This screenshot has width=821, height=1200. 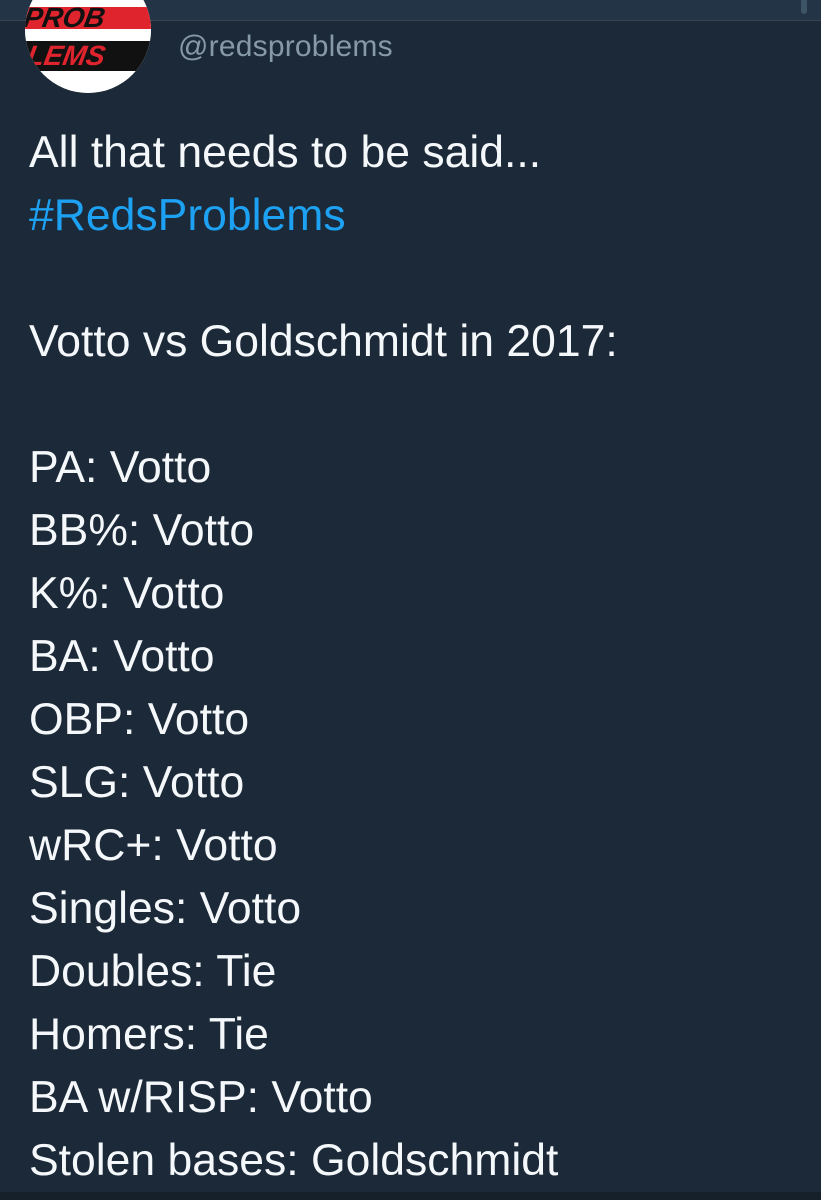 What do you see at coordinates (323, 341) in the screenshot?
I see `tweet-heading: Votto vs Goldschmidt in 2017:` at bounding box center [323, 341].